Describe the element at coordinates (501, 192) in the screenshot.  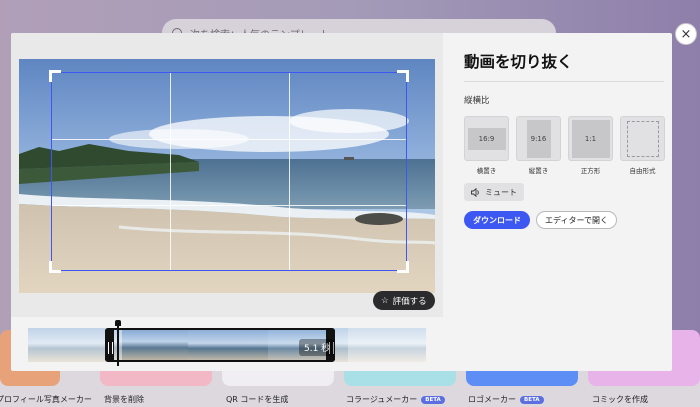
I see `mute-button-label: ミュート` at that location.